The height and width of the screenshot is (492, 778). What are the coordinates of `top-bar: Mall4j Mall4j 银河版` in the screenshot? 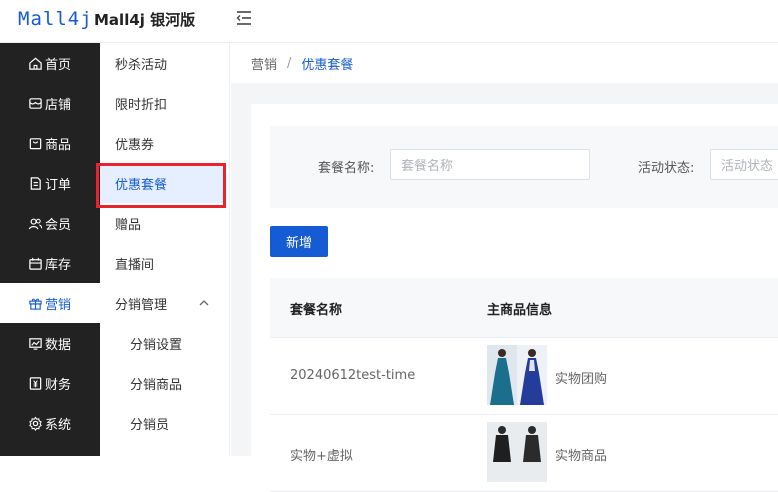 It's located at (389, 21).